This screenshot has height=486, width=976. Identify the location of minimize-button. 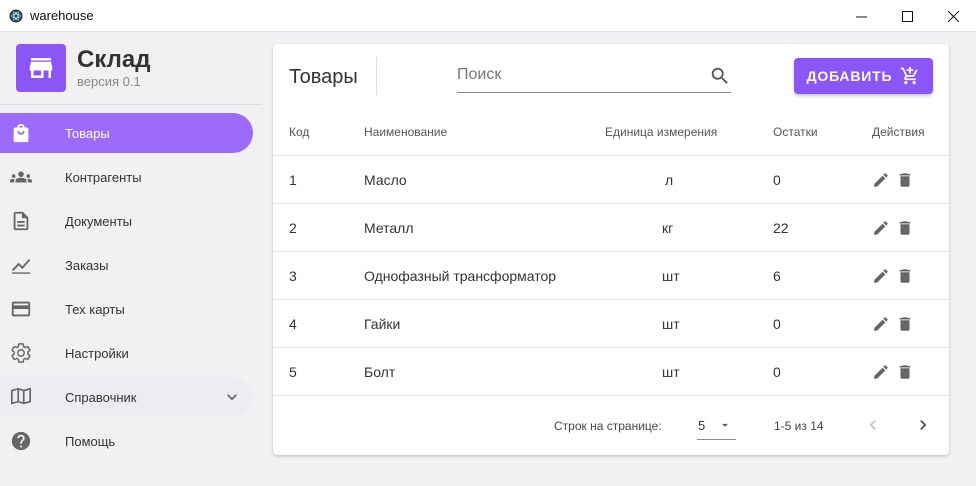
(861, 16).